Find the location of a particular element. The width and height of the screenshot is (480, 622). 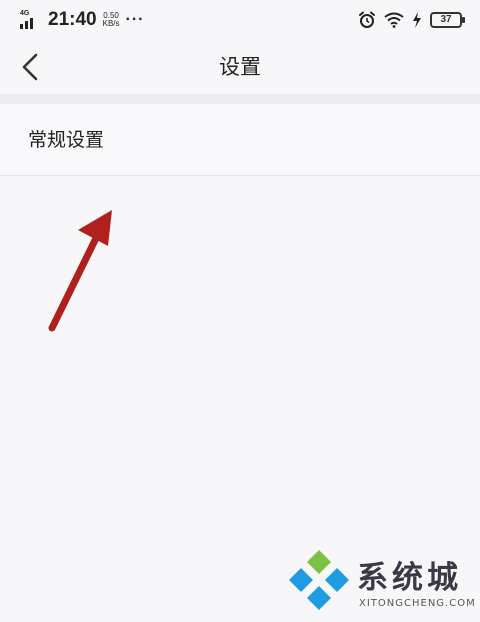

alarm-icon is located at coordinates (367, 19).